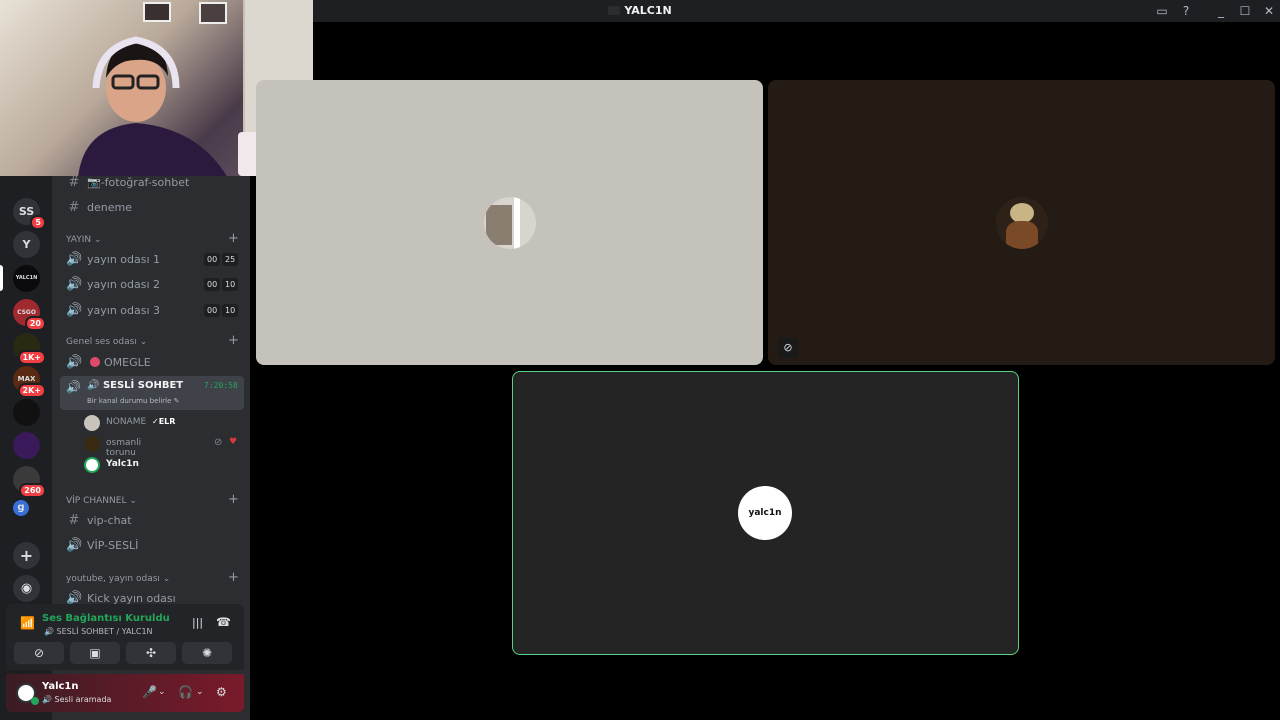  Describe the element at coordinates (1245, 11) in the screenshot. I see `maximize-button: ☐` at that location.